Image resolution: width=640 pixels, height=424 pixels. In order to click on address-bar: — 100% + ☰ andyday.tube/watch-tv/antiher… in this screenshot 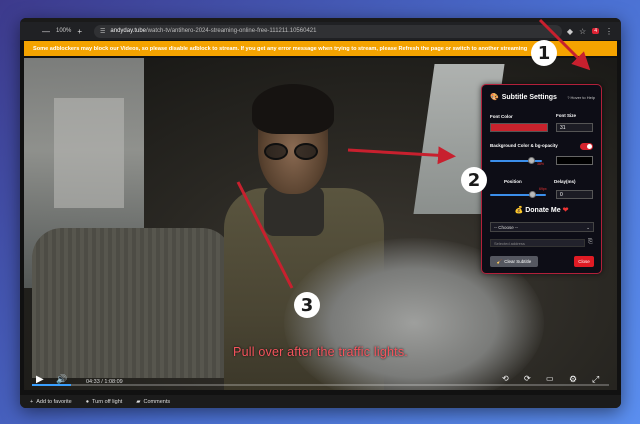, I will do `click(320, 31)`.